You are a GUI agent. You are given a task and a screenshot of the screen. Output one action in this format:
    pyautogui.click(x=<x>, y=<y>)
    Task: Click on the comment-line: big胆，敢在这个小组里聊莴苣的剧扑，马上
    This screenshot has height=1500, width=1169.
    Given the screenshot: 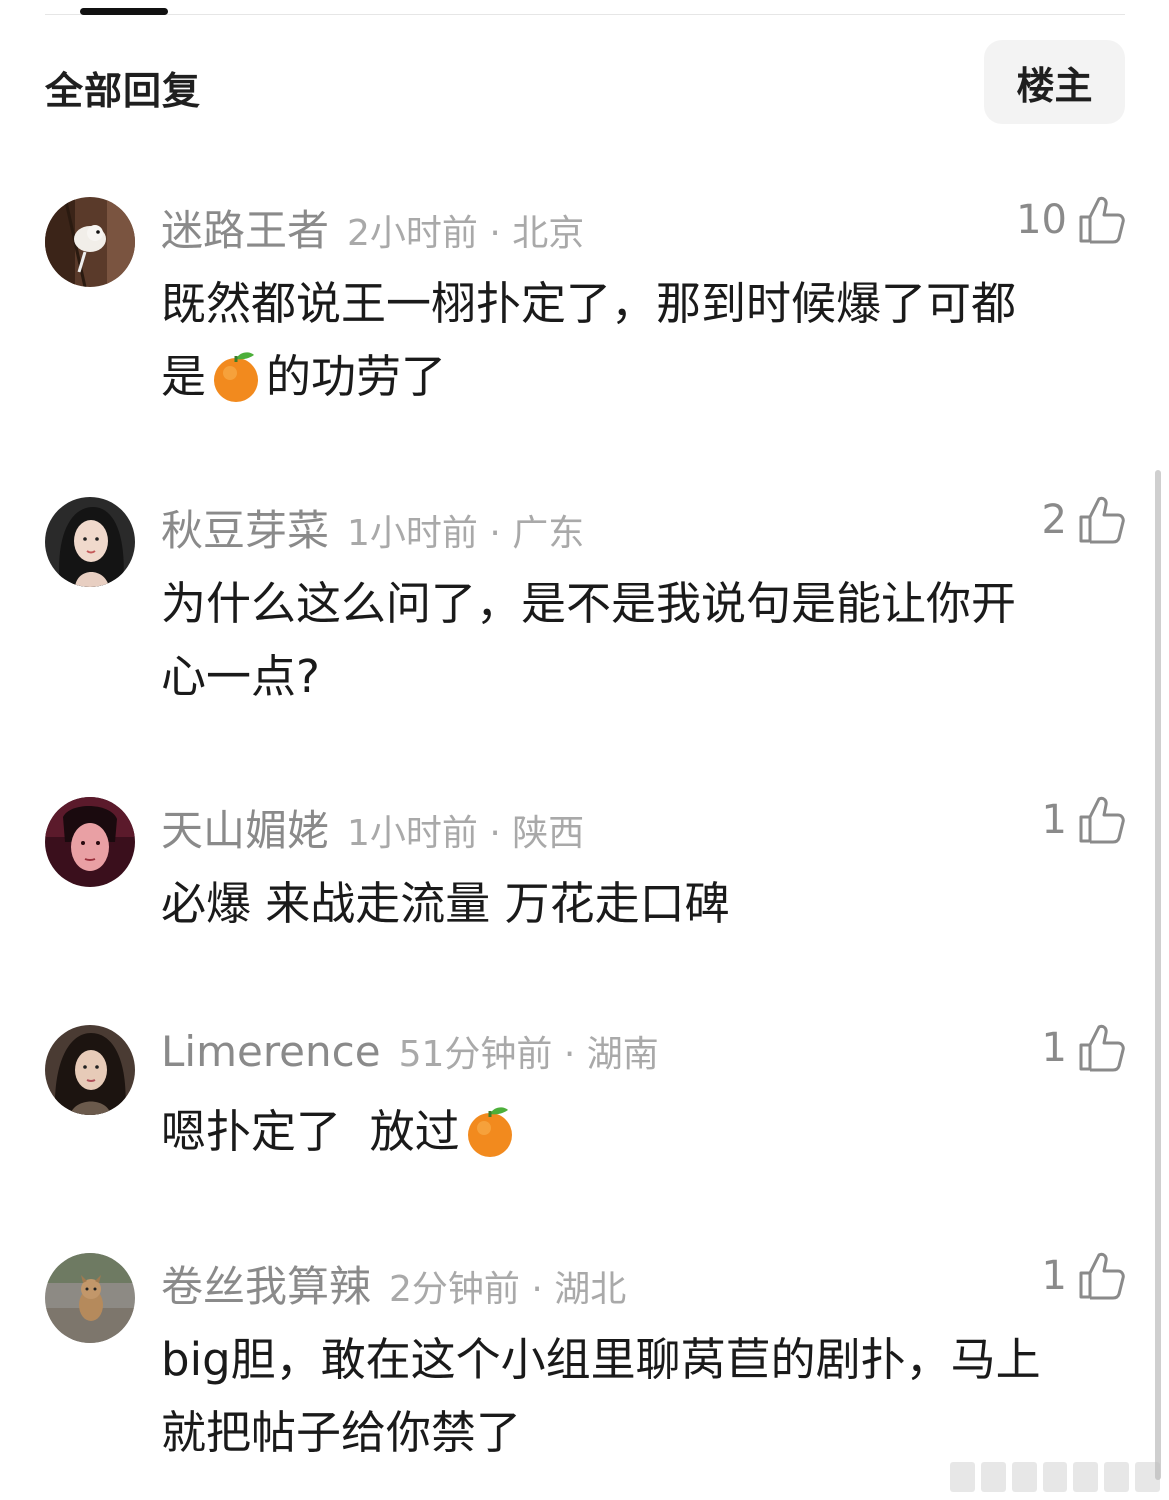 What is the action you would take?
    pyautogui.click(x=601, y=1359)
    